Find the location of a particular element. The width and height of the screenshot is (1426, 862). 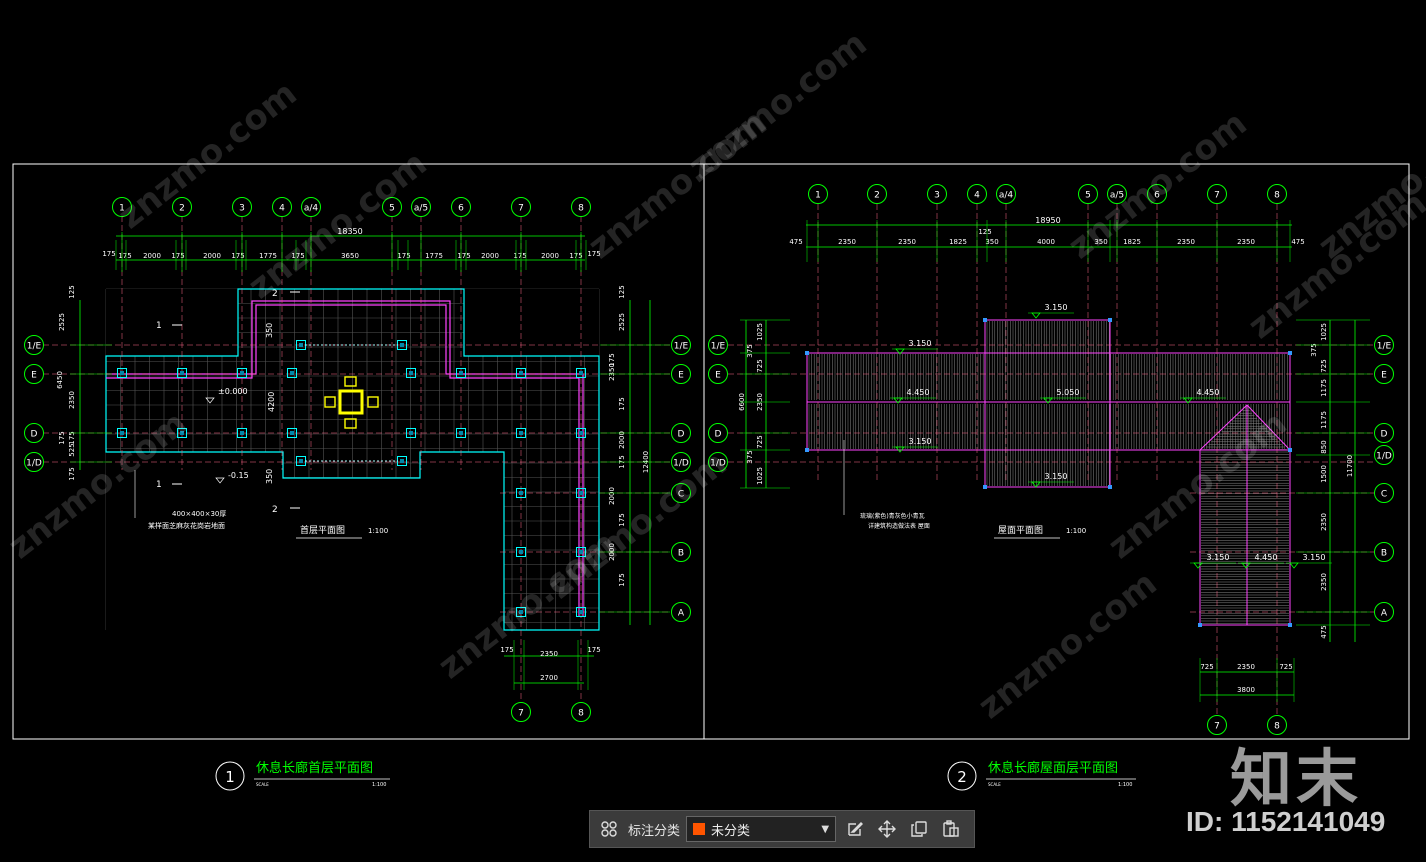

plan2-title-number: 2 is located at coordinates (962, 777).